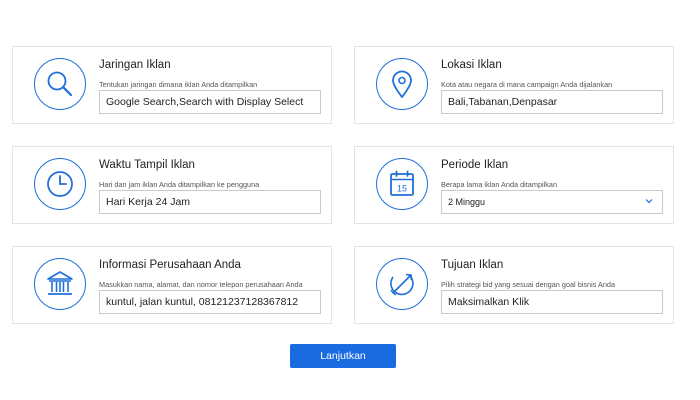  I want to click on location-pin-icon, so click(402, 84).